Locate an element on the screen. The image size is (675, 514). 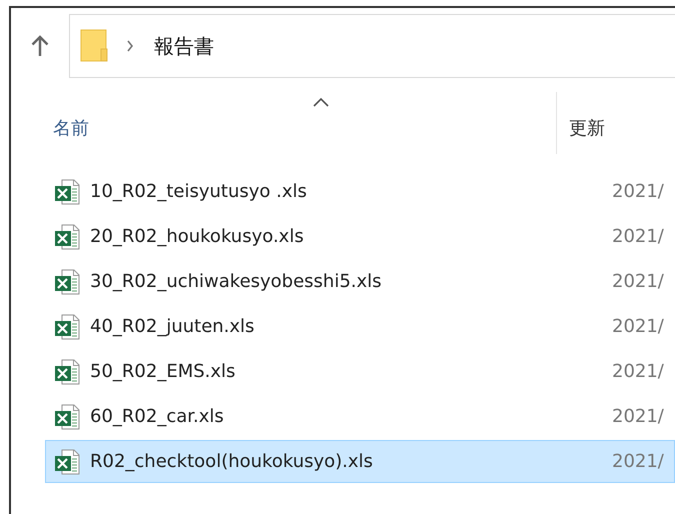
file-name: 60_R02_car.xls is located at coordinates (157, 416).